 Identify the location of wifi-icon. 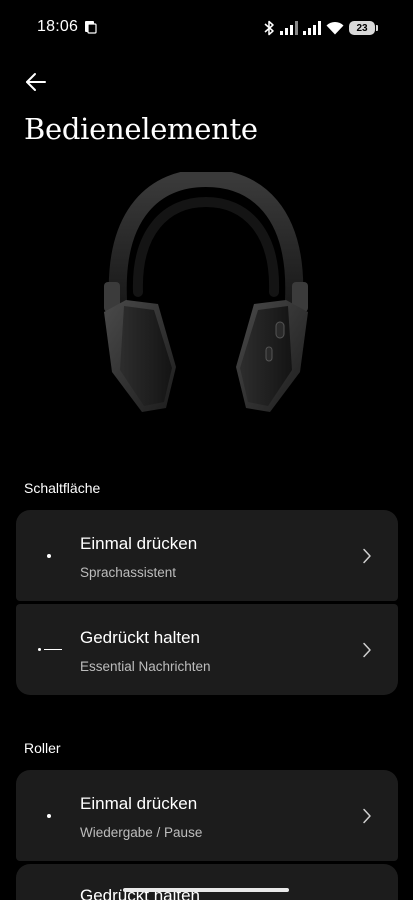
(335, 28).